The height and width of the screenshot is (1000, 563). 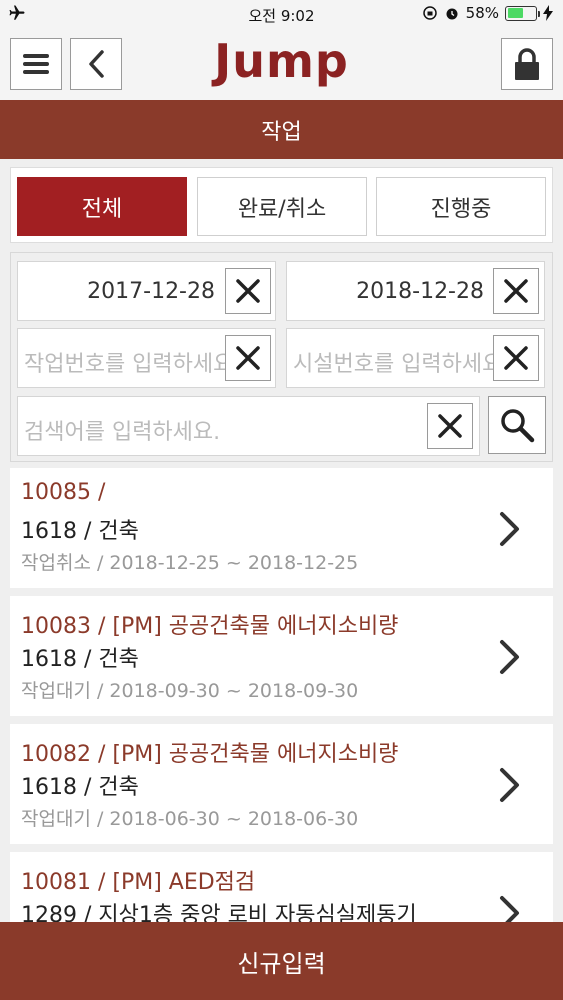 What do you see at coordinates (248, 426) in the screenshot?
I see `keyword-search-input: 검색어를 입력하세요.` at bounding box center [248, 426].